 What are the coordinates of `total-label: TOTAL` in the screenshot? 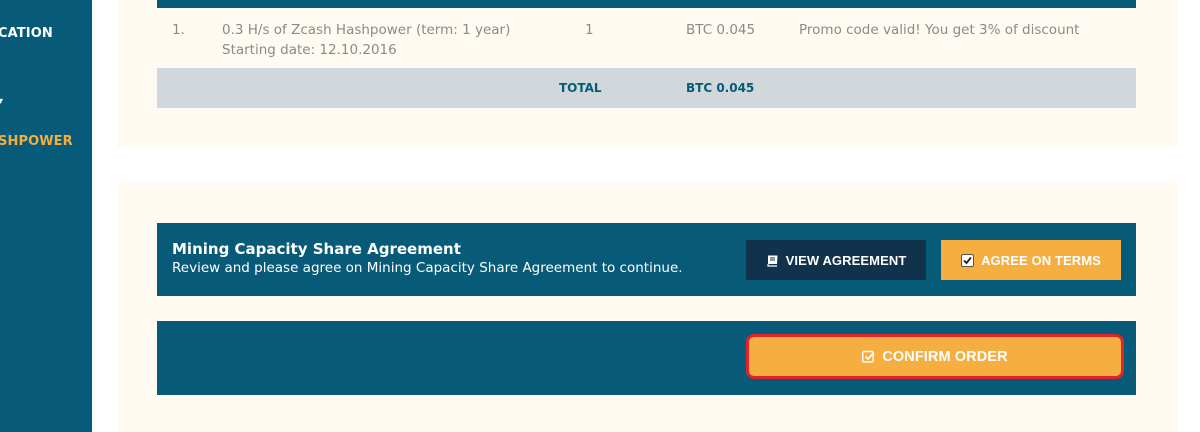 It's located at (580, 88).